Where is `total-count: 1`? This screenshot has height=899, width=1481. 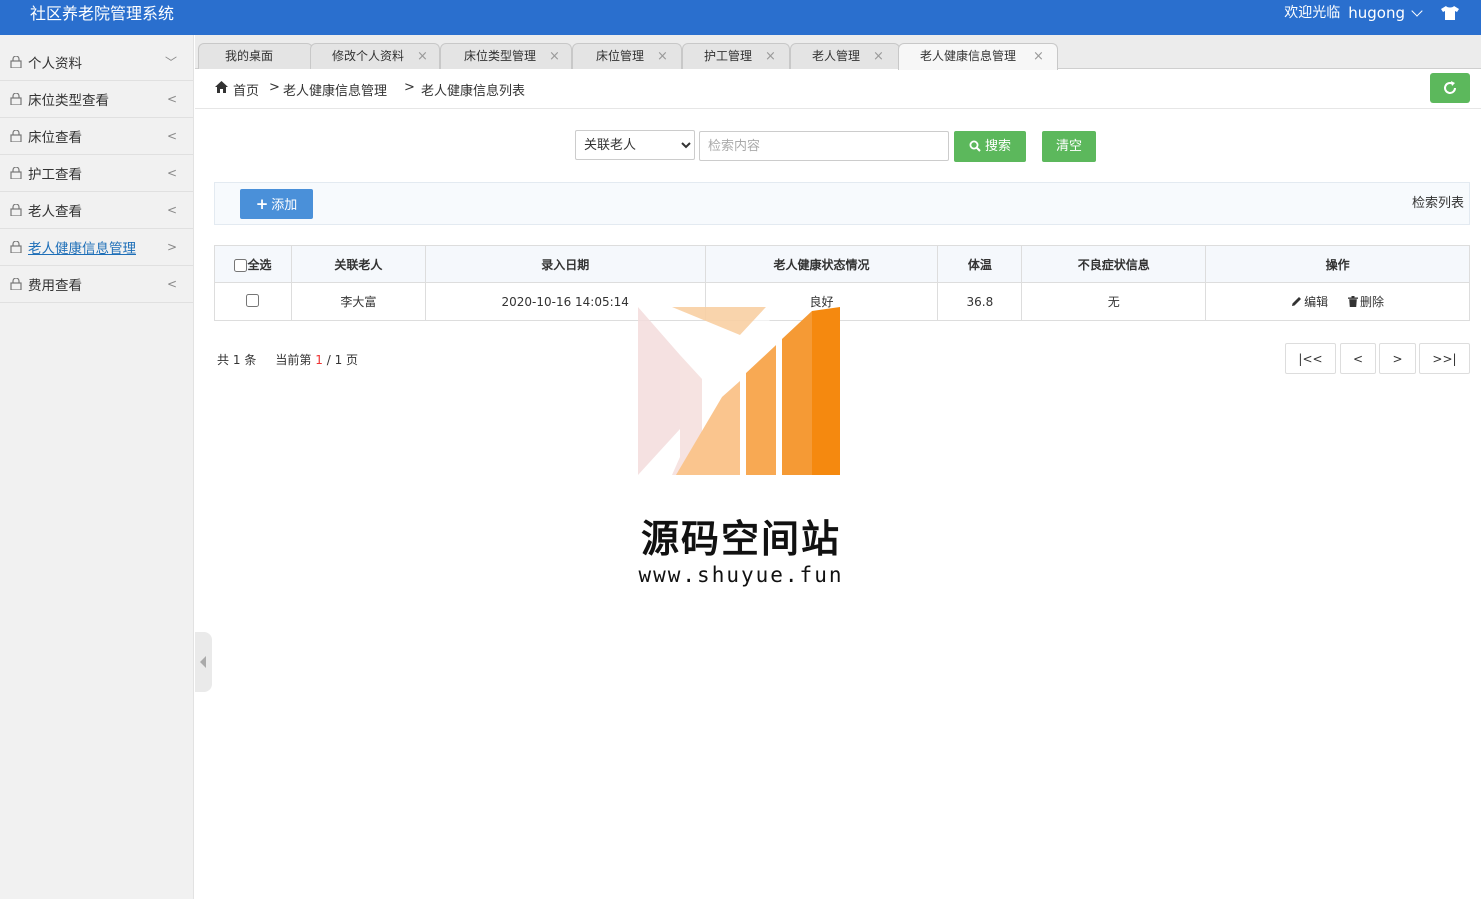
total-count: 1 is located at coordinates (236, 360).